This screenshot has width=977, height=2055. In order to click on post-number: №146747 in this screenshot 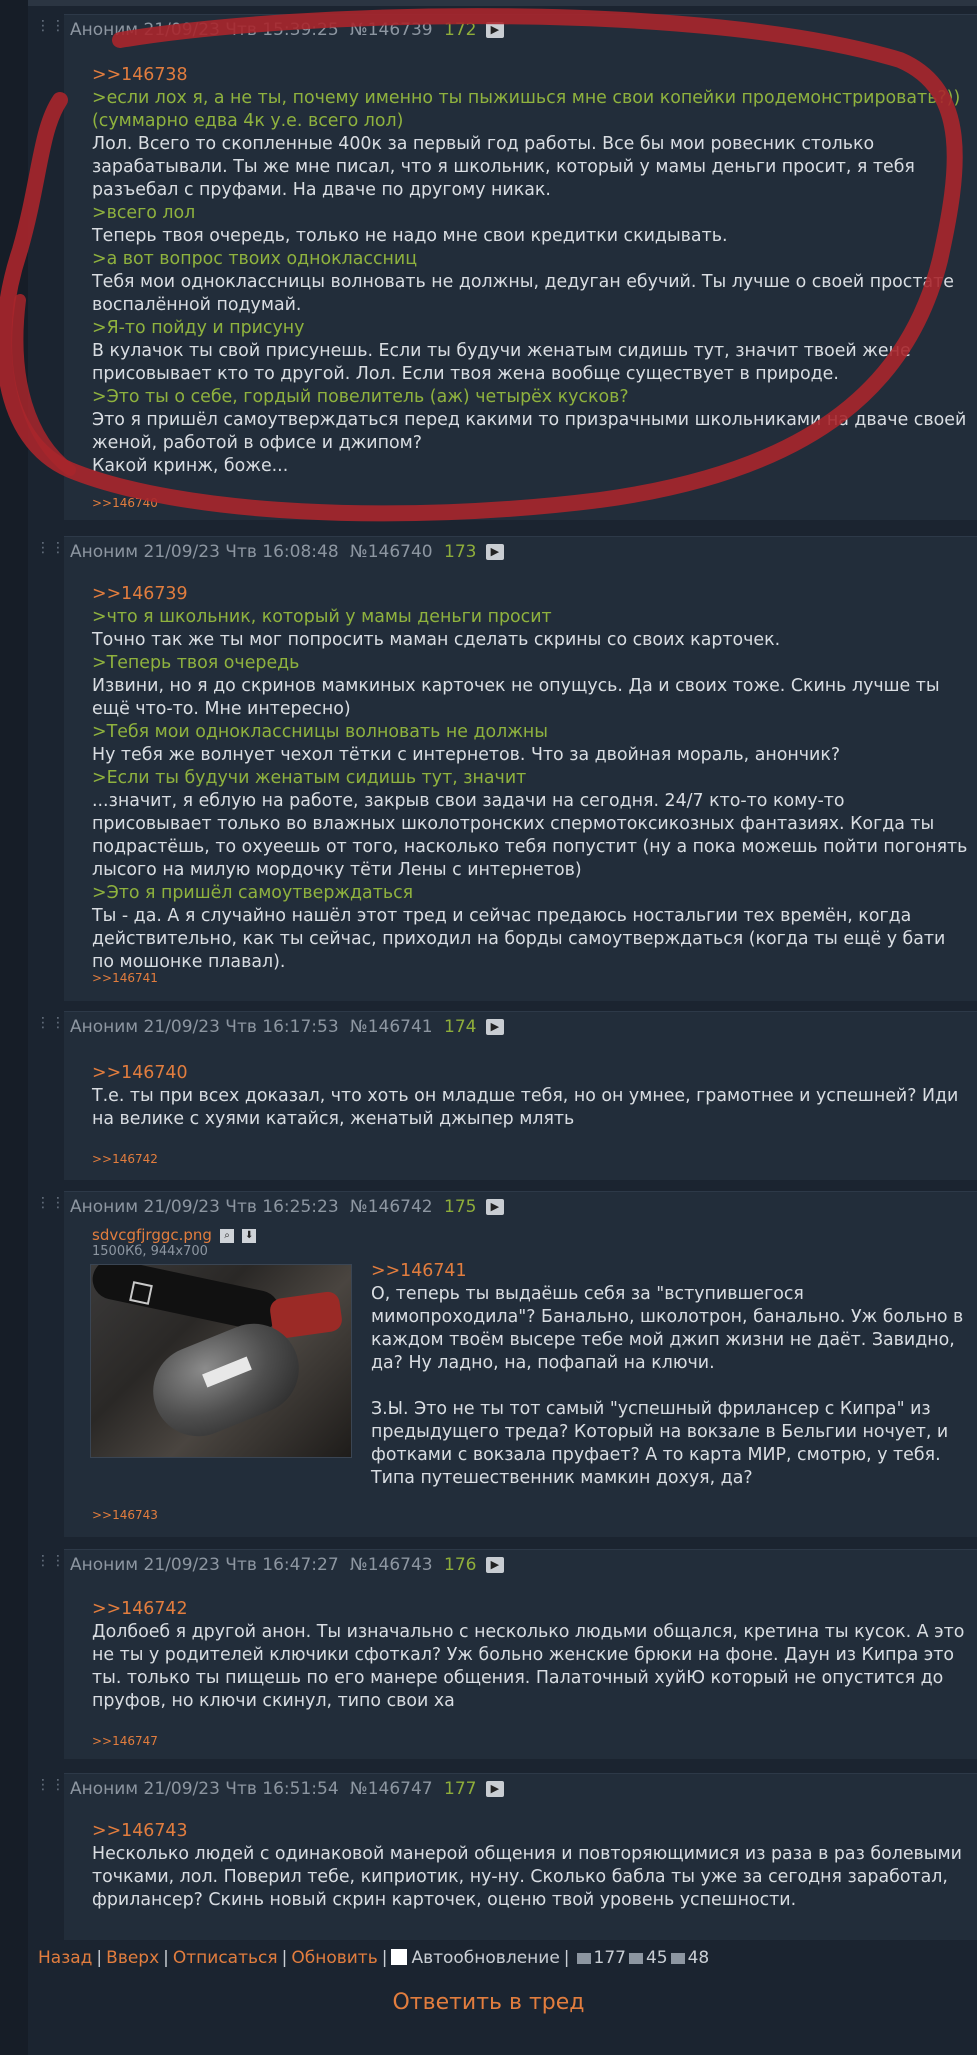, I will do `click(391, 1789)`.